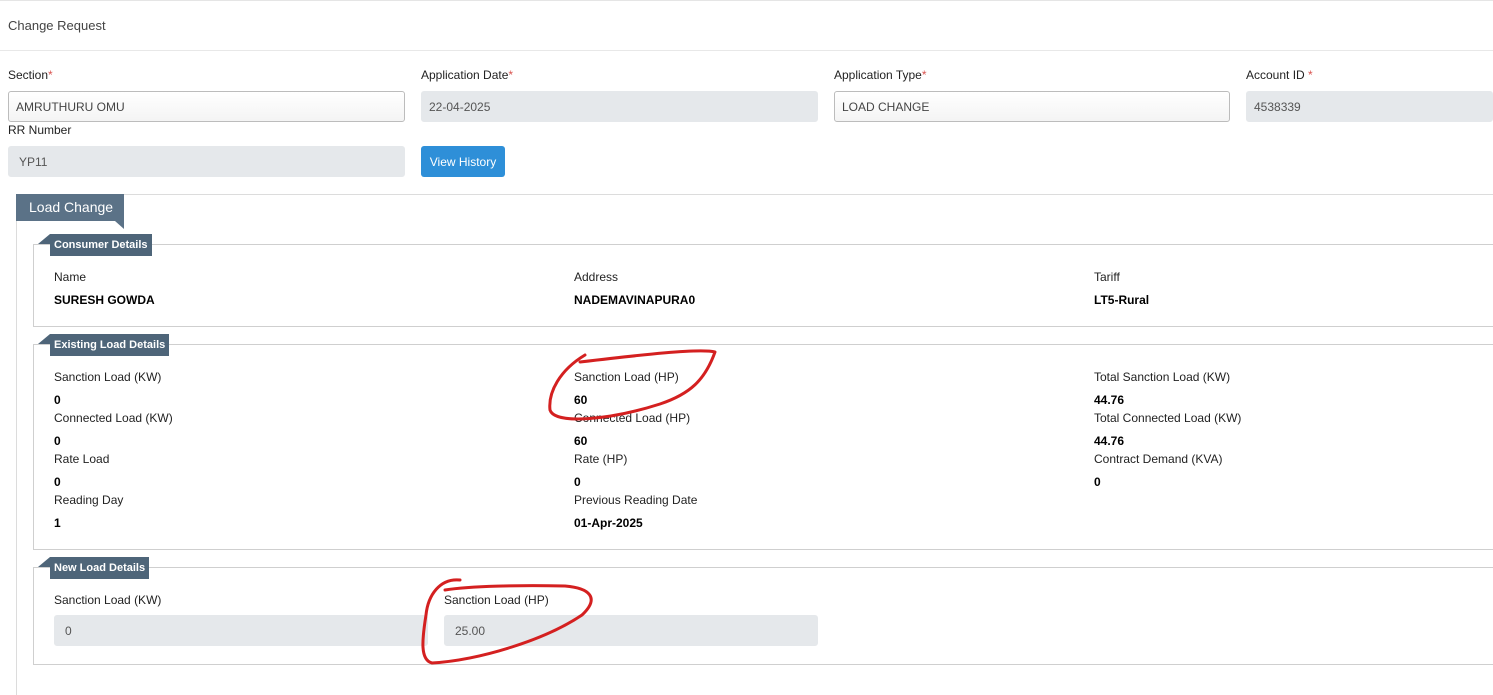  What do you see at coordinates (1158, 459) in the screenshot?
I see `contract-demand-kva-label: Contract Demand (KVA)` at bounding box center [1158, 459].